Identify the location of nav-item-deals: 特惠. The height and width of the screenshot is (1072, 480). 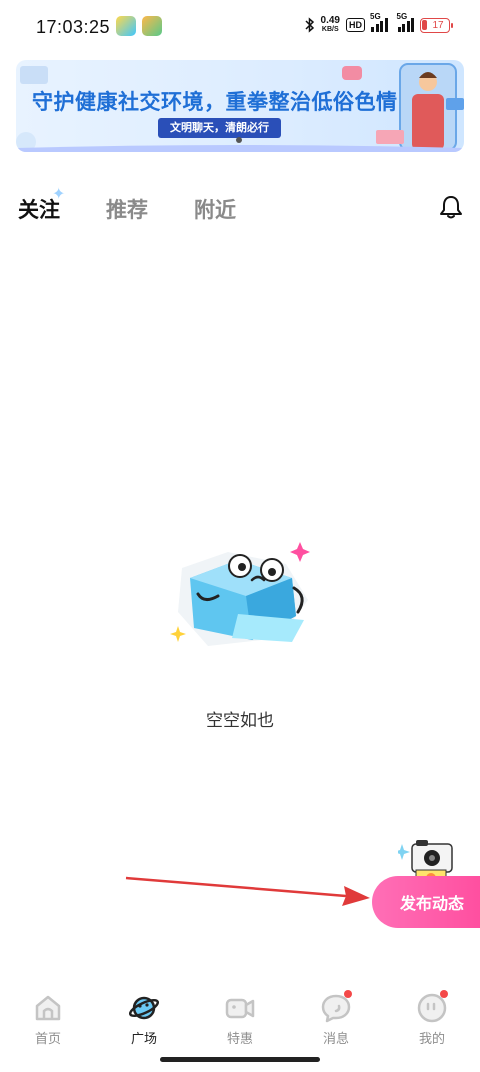
(240, 1019).